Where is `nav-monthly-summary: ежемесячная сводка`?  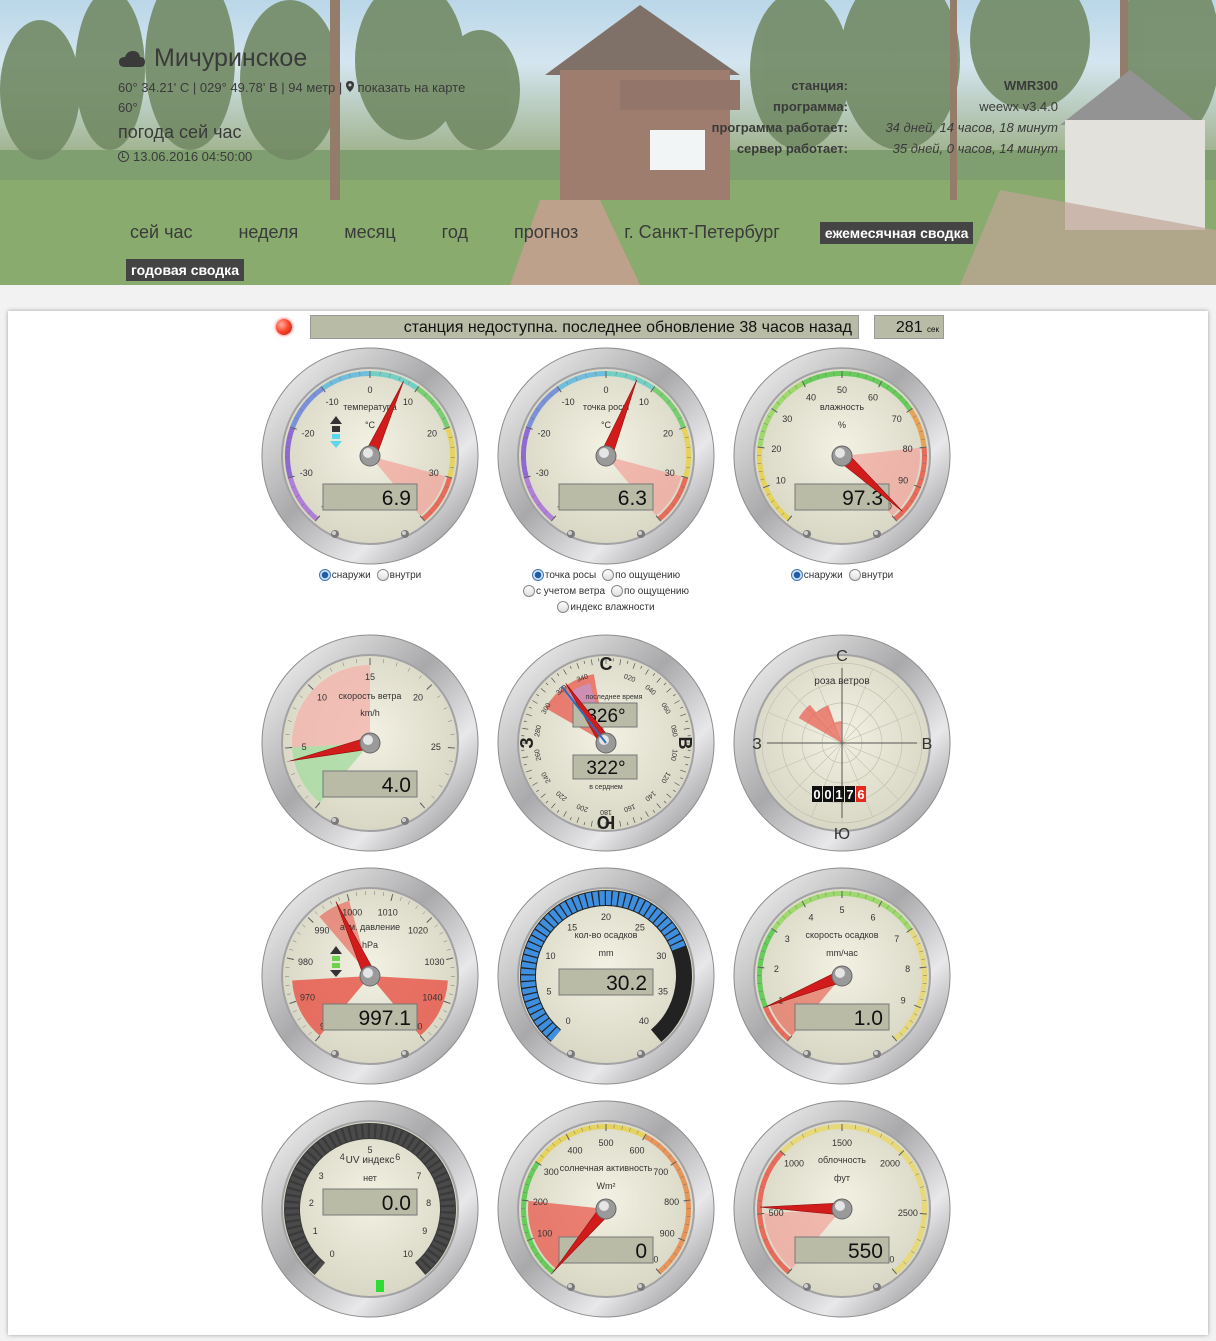
nav-monthly-summary: ежемесячная сводка is located at coordinates (896, 232).